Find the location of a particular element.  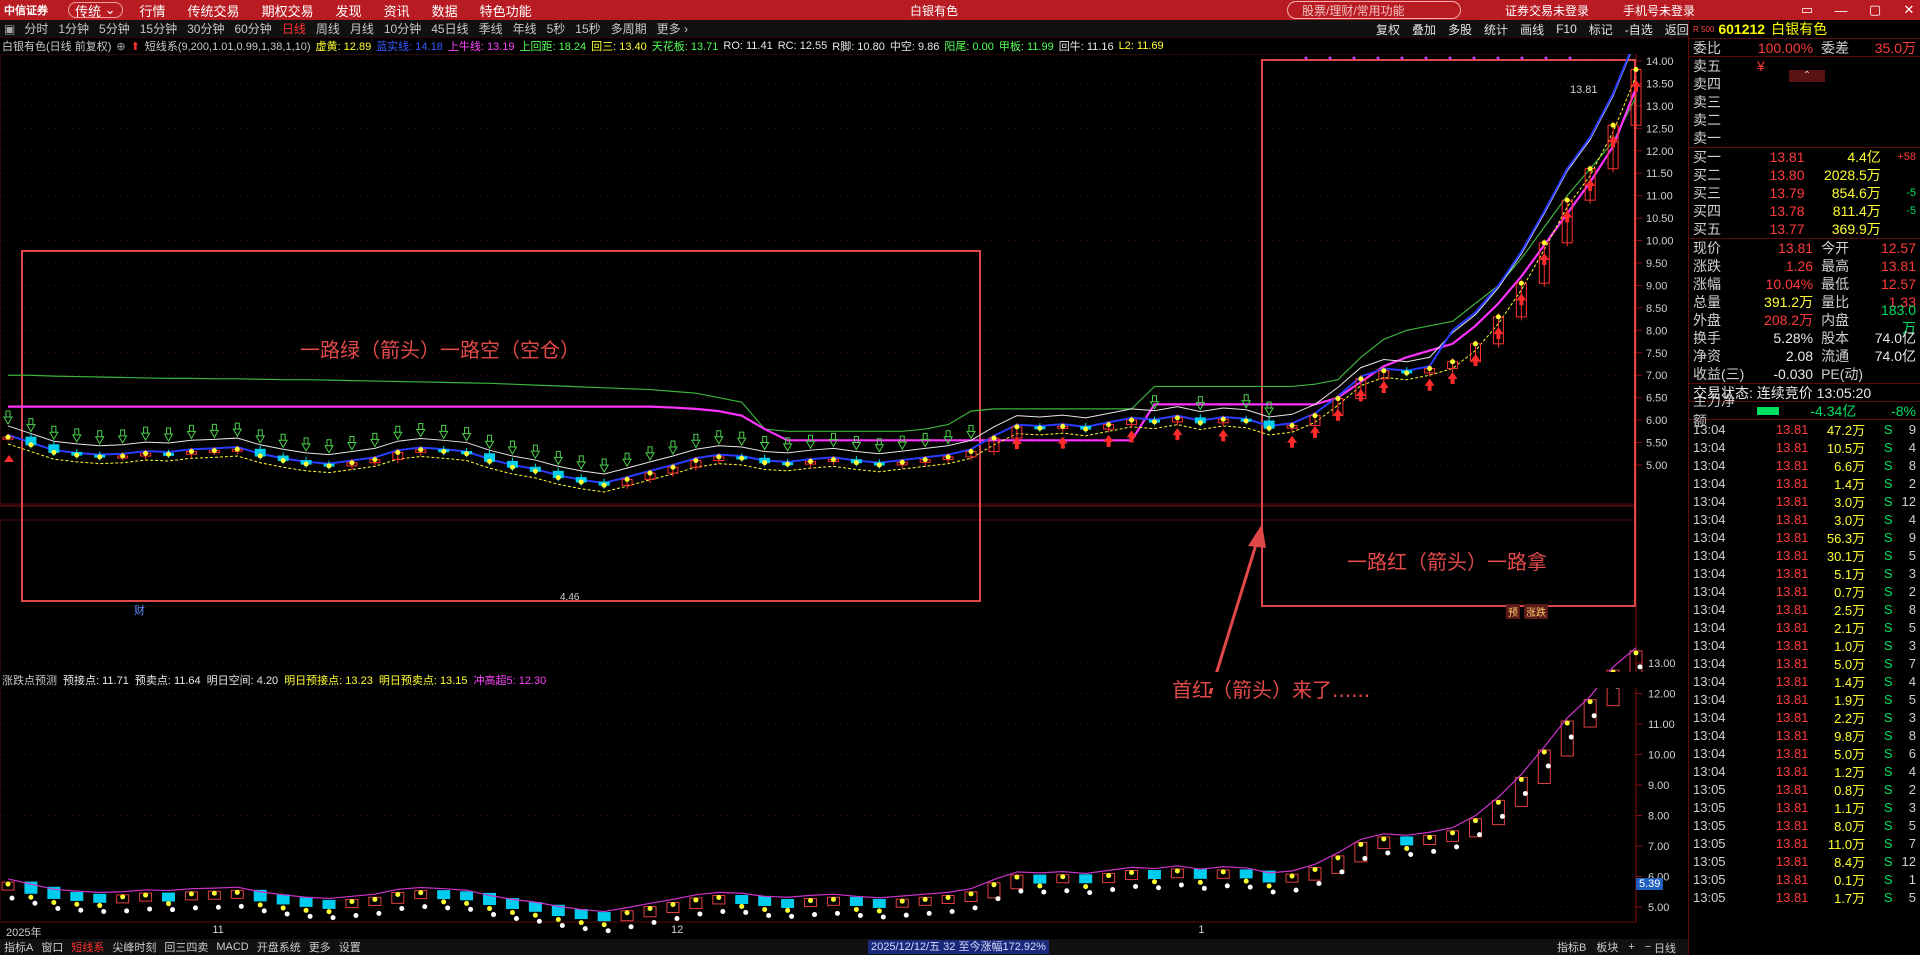

period-tab-5: 60分钟 is located at coordinates (252, 28).